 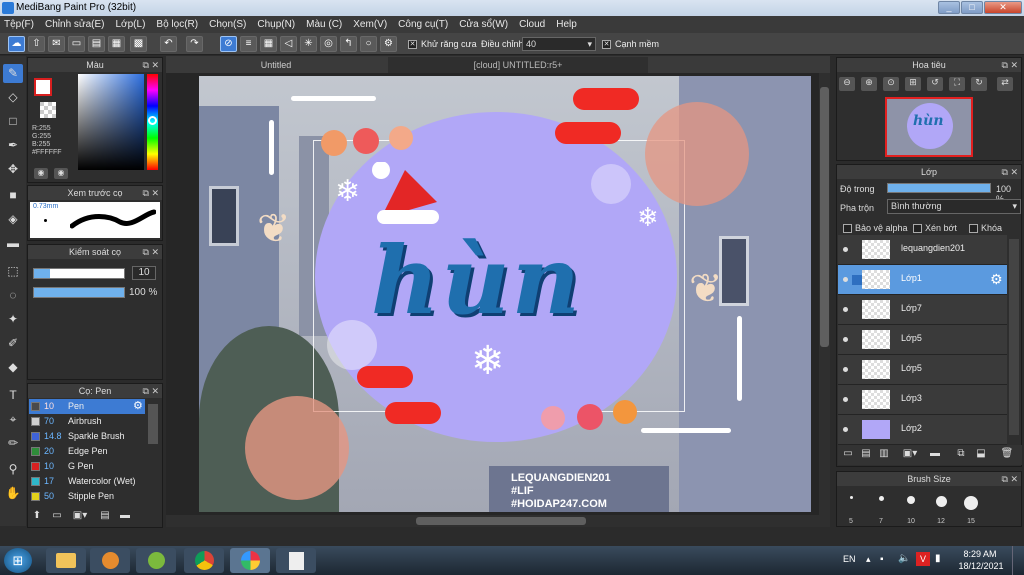 I want to click on brush-tool-icon: ✎, so click(x=13, y=73).